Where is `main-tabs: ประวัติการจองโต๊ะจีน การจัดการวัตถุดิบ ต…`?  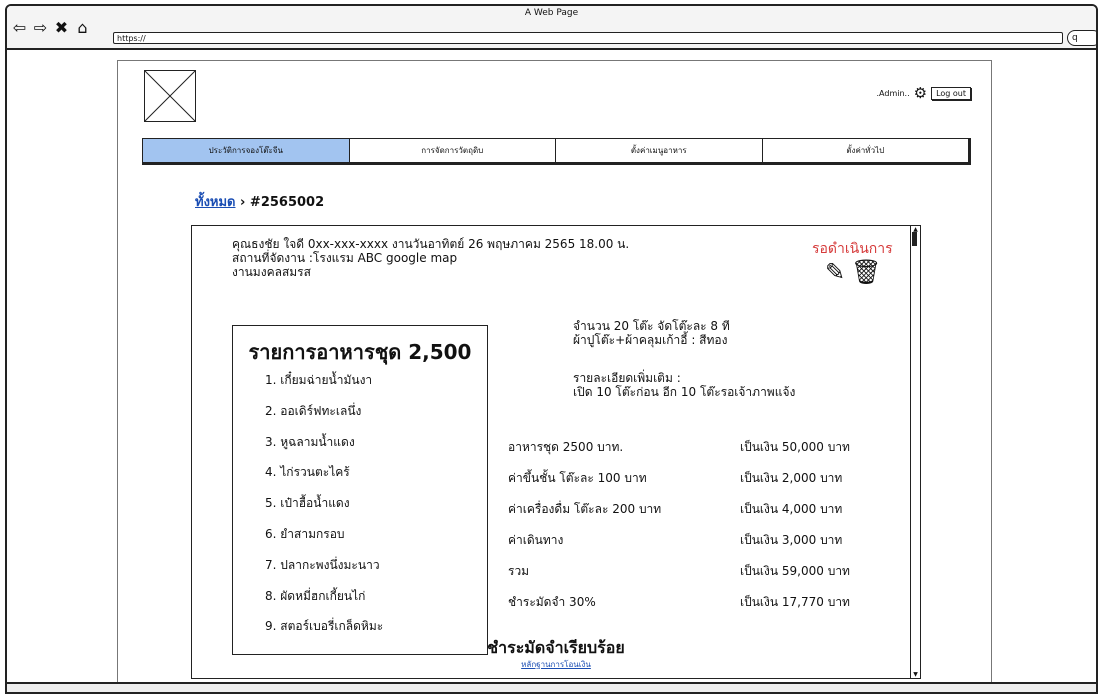 main-tabs: ประวัติการจองโต๊ะจีน การจัดการวัตถุดิบ ต… is located at coordinates (556, 151).